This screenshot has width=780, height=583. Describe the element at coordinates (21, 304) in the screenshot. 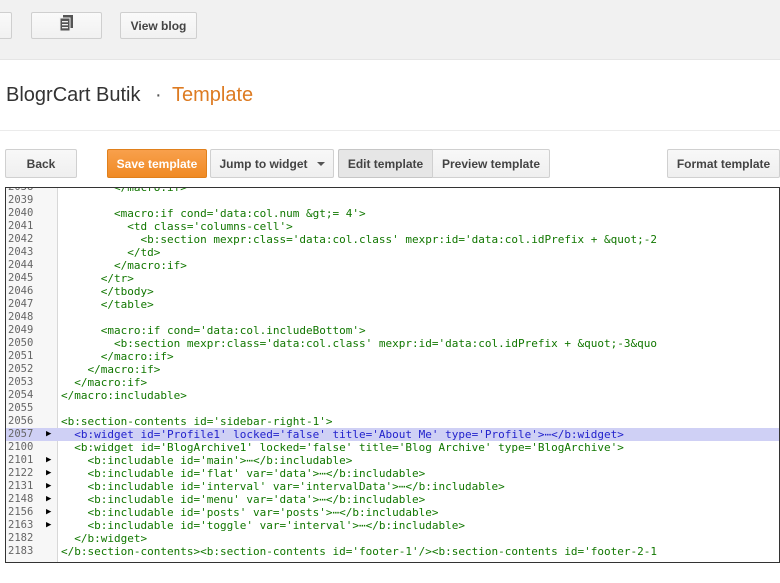

I see `line-number: 2047` at that location.